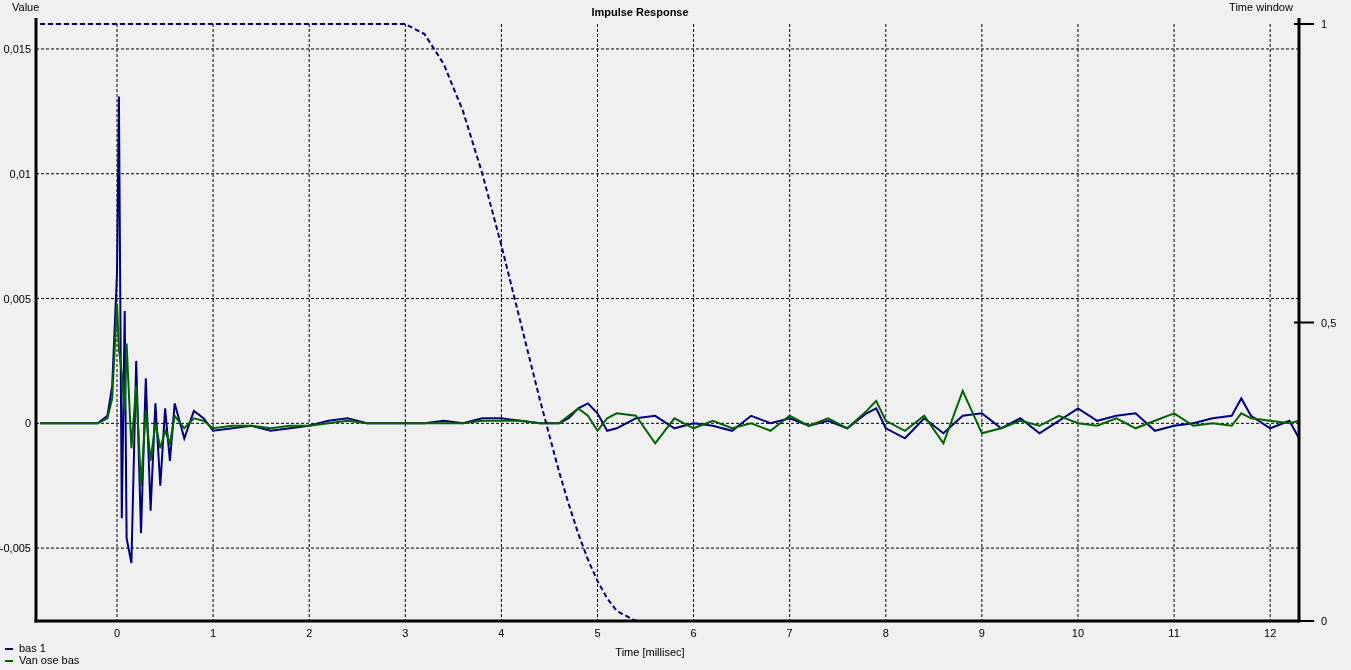 This screenshot has height=670, width=1351. I want to click on y-tick-label: 0,015, so click(17, 48).